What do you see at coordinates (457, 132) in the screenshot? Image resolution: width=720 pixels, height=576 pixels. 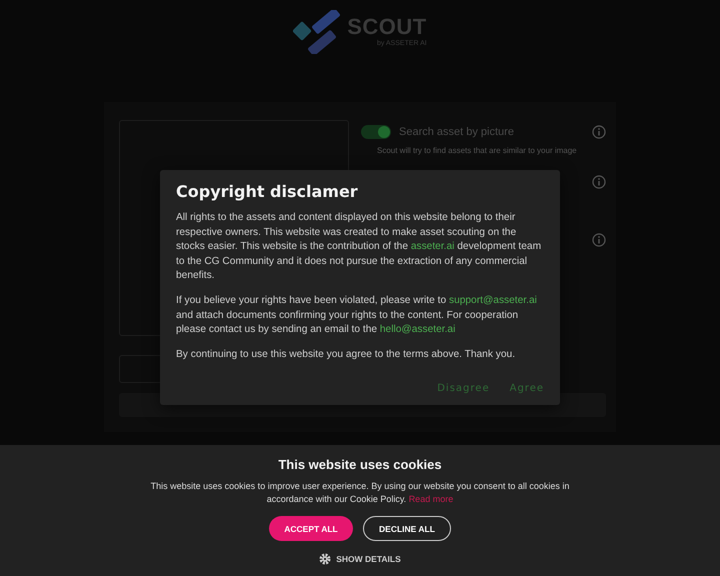 I see `option-label: Search asset by picture` at bounding box center [457, 132].